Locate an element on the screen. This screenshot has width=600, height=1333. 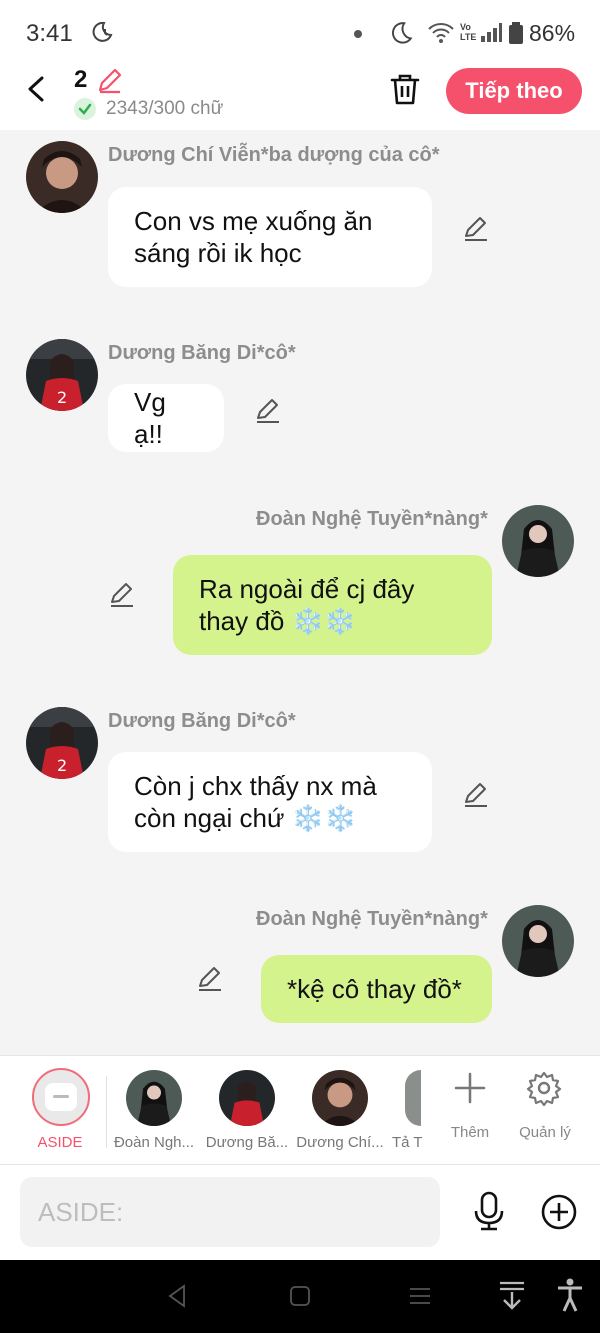
battery-icon is located at coordinates (516, 35).